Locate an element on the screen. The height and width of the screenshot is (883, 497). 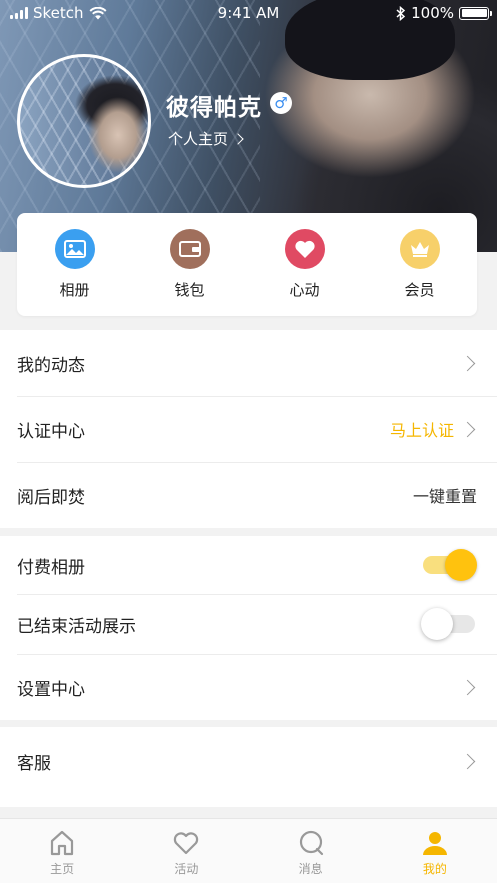
quick-action-membership-label: 会员 is located at coordinates (419, 290).